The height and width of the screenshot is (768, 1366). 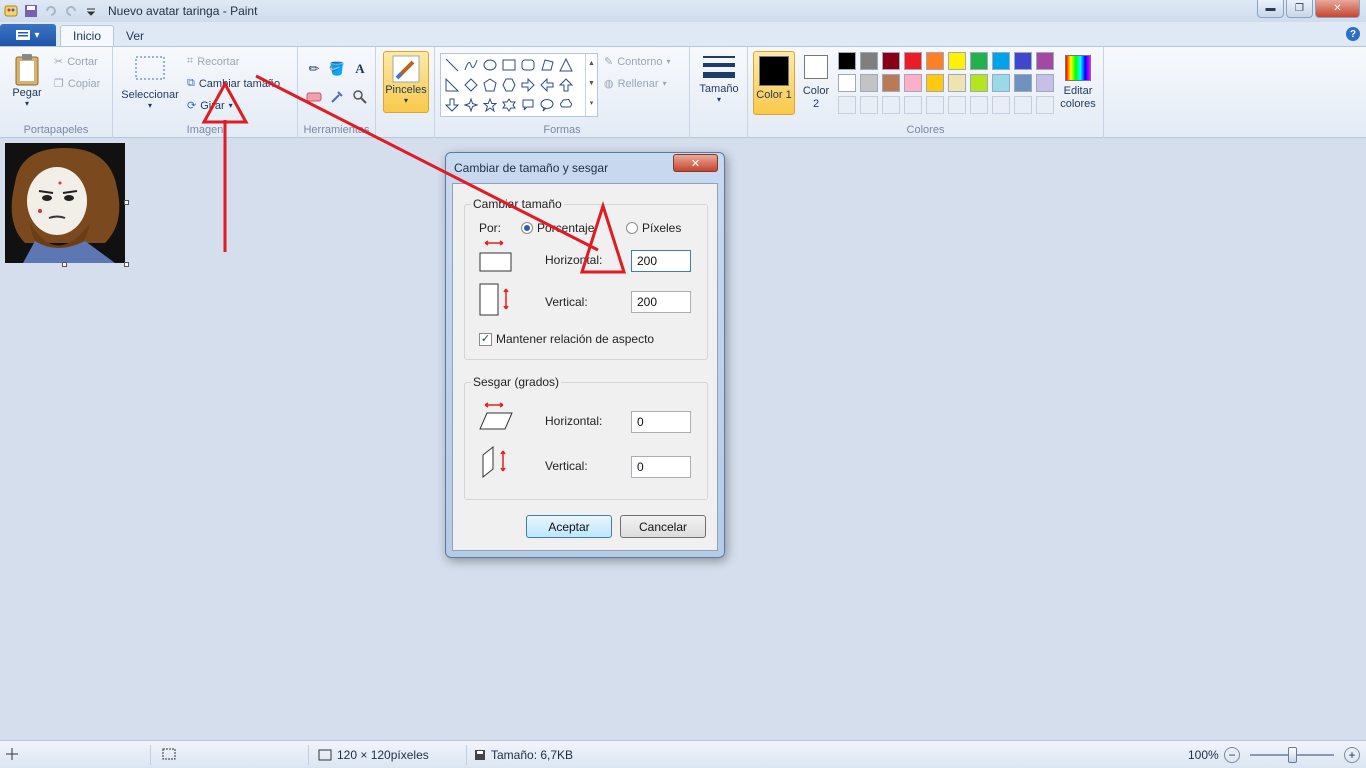 What do you see at coordinates (427, 163) in the screenshot?
I see `annotation-arrow-line` at bounding box center [427, 163].